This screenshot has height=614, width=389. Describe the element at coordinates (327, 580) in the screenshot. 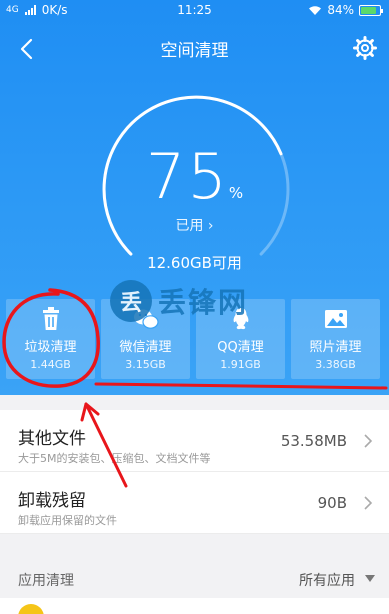

I see `app-filter-dropdown: 所有应用` at that location.